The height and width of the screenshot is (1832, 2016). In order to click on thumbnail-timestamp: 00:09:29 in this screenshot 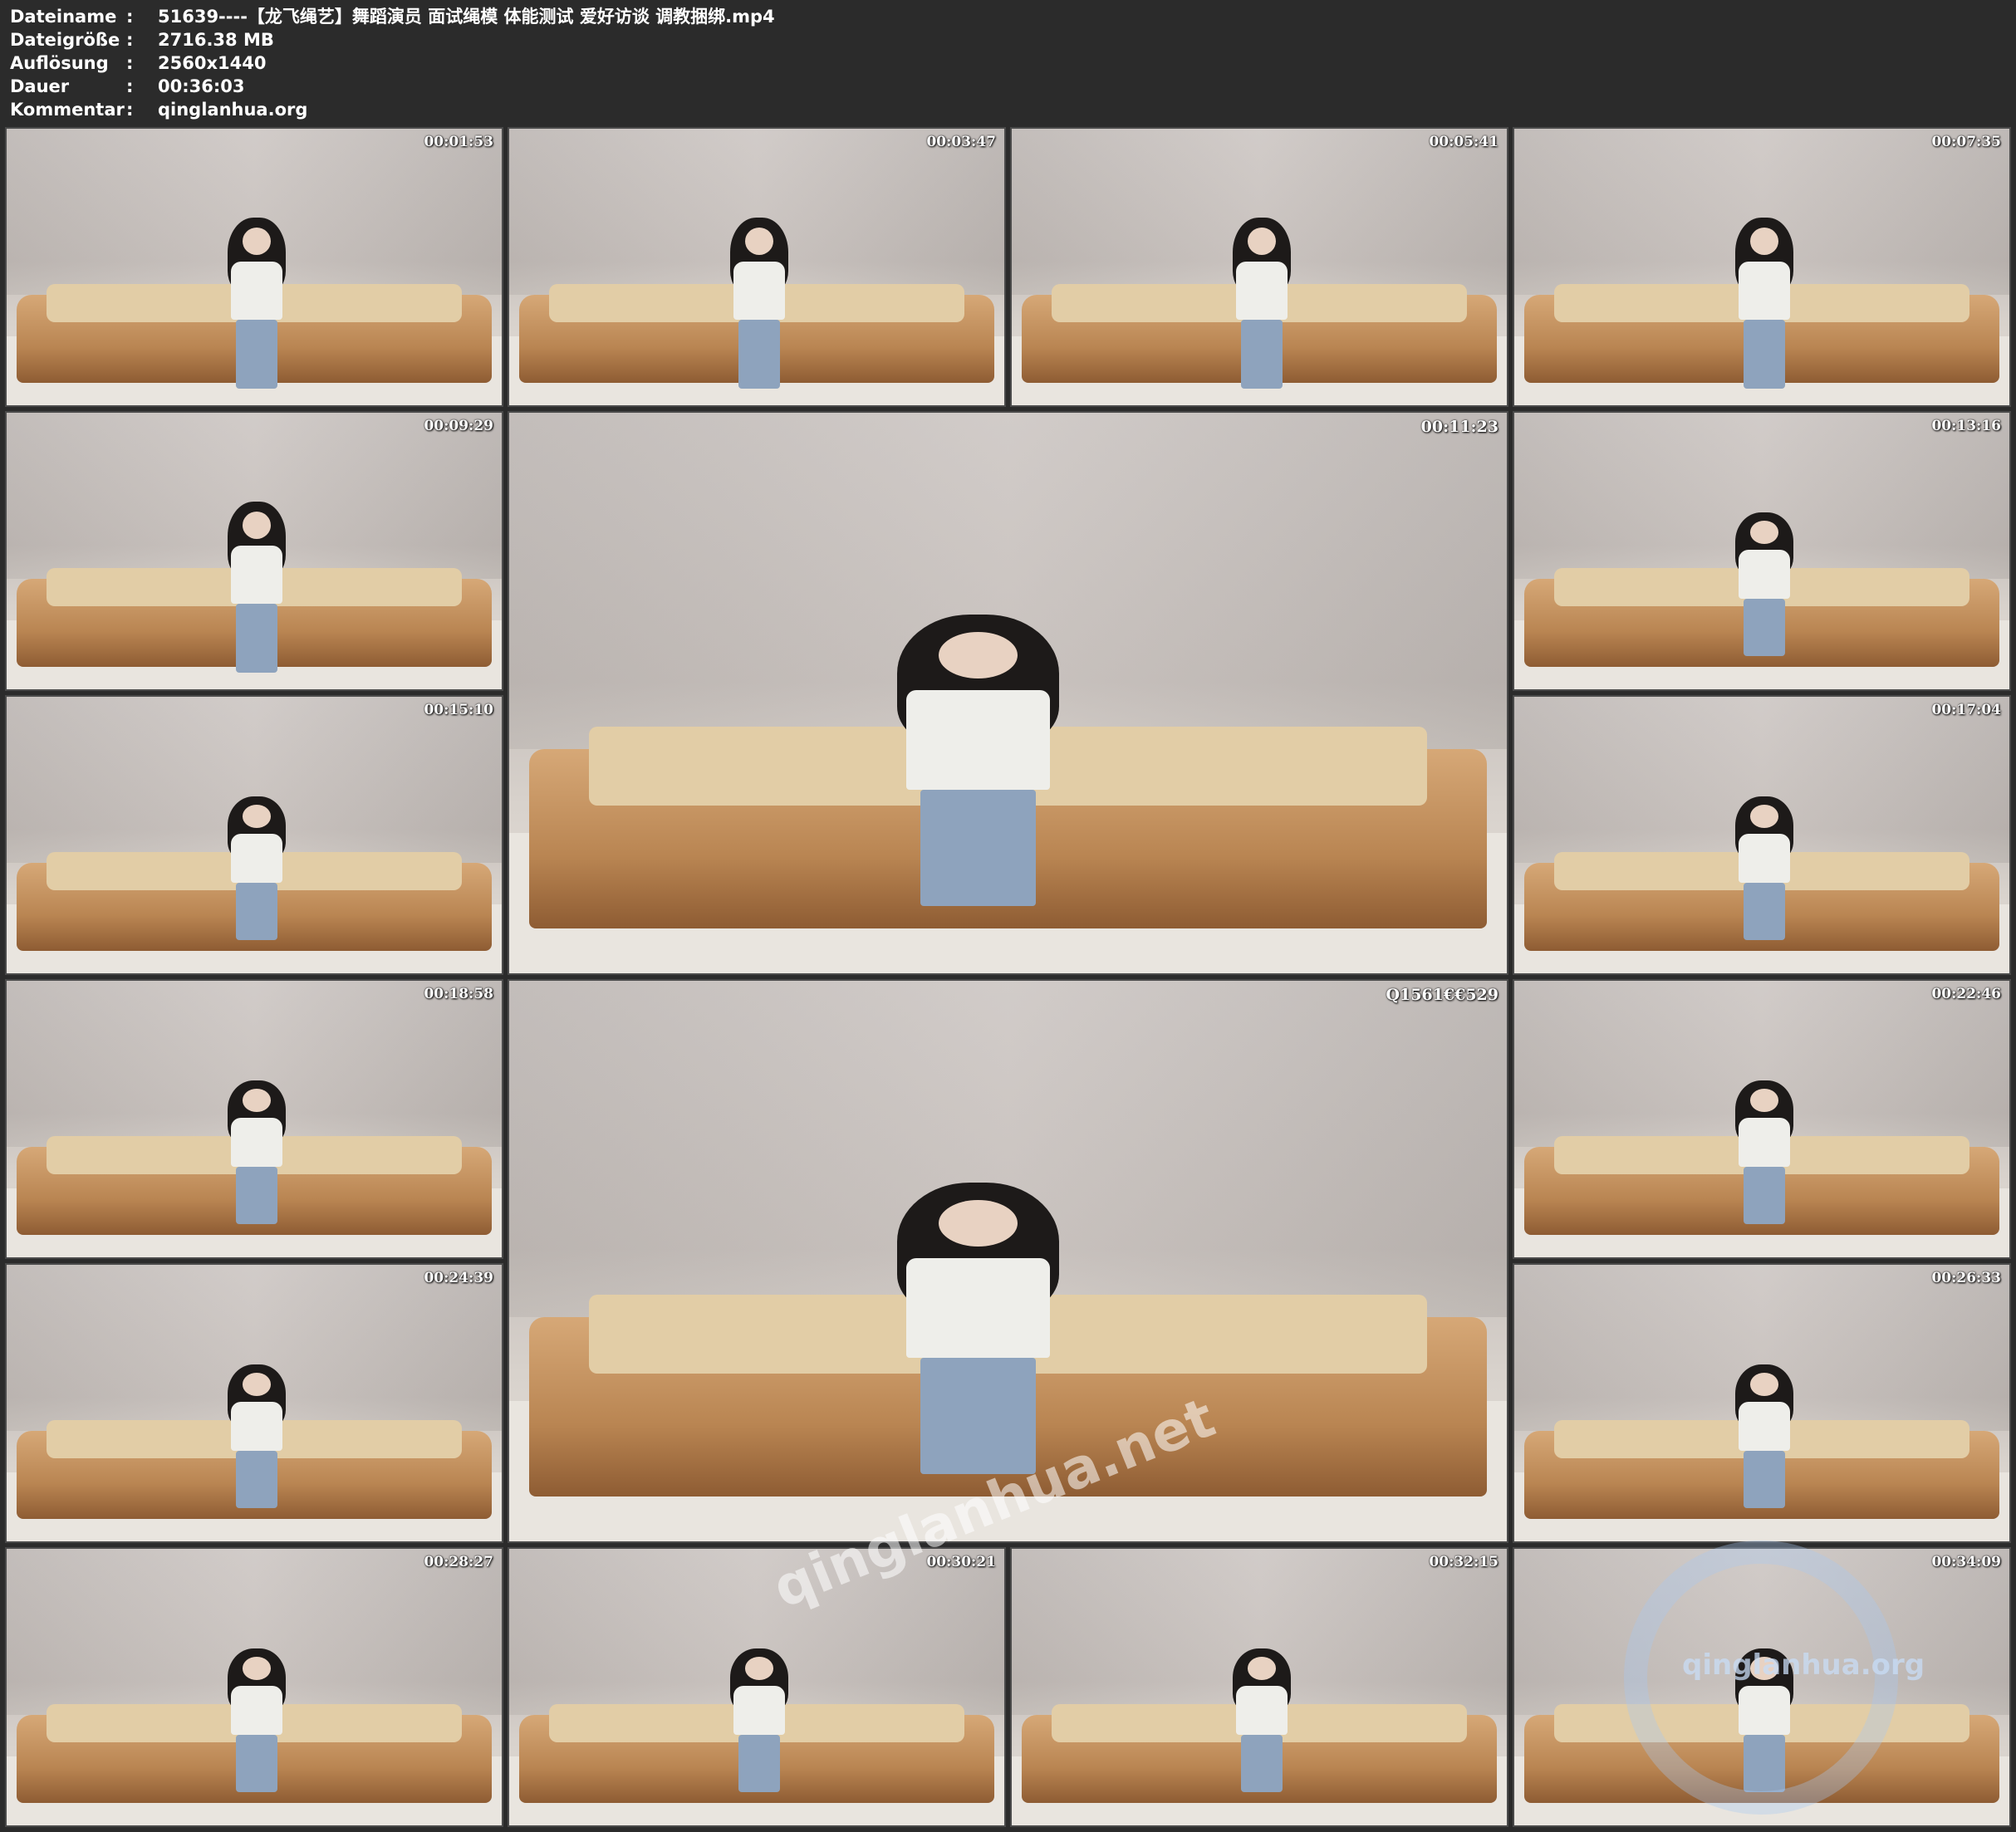, I will do `click(458, 426)`.